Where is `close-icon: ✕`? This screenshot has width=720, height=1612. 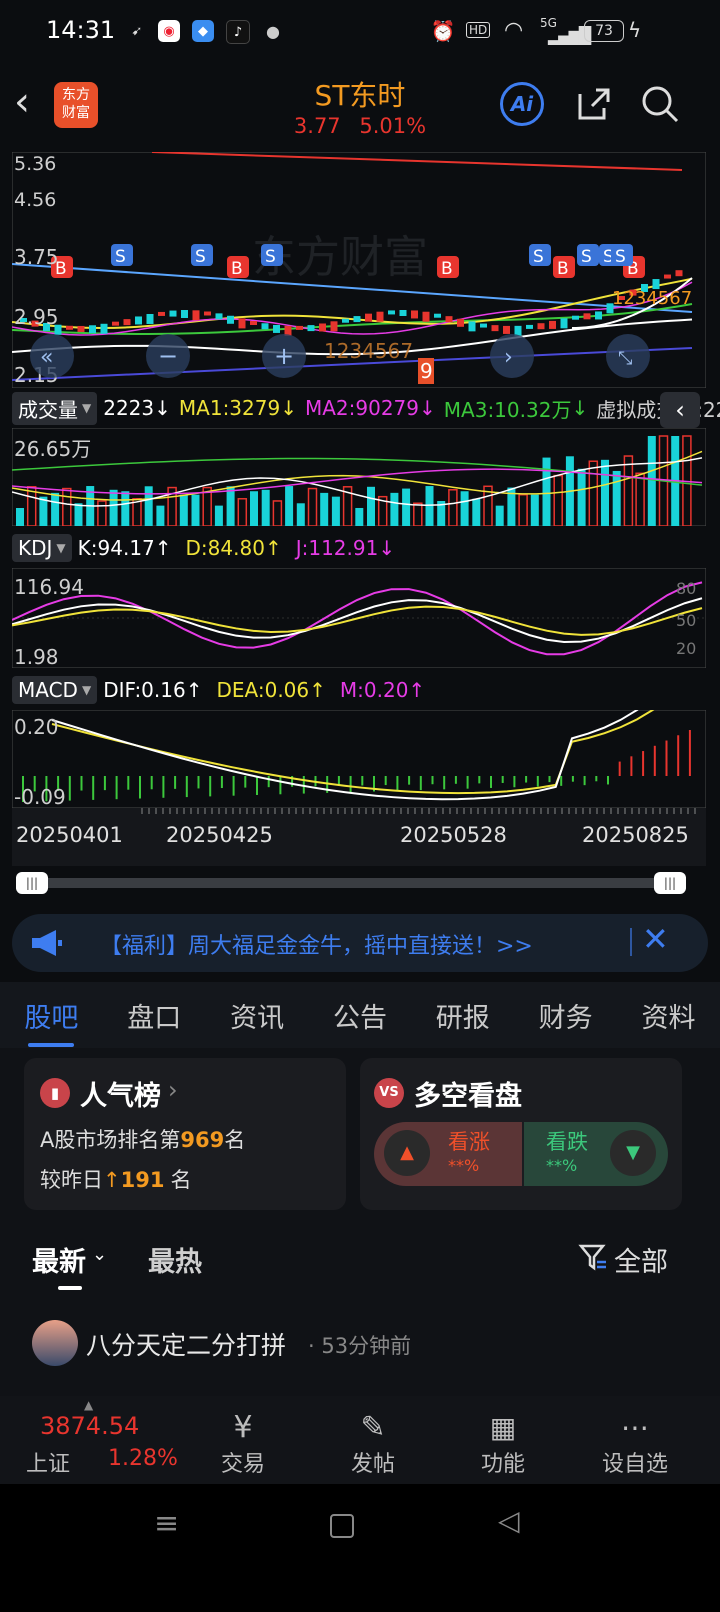 close-icon: ✕ is located at coordinates (655, 939).